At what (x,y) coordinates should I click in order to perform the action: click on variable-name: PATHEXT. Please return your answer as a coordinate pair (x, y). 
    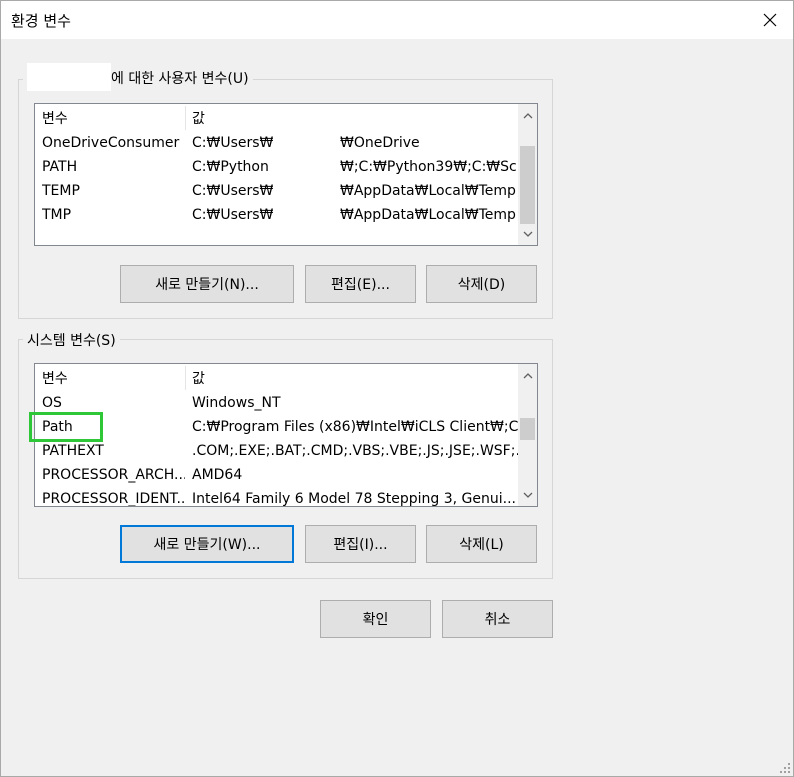
    Looking at the image, I should click on (73, 451).